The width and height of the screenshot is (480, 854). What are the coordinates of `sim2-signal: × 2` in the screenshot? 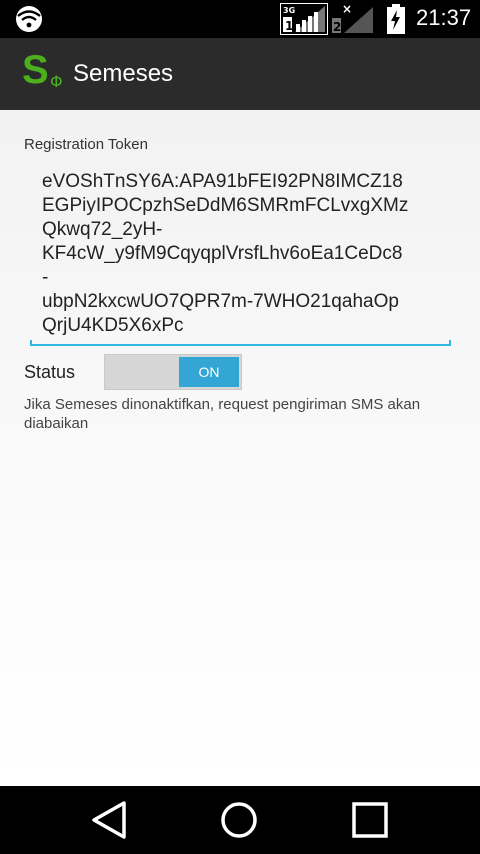 It's located at (352, 18).